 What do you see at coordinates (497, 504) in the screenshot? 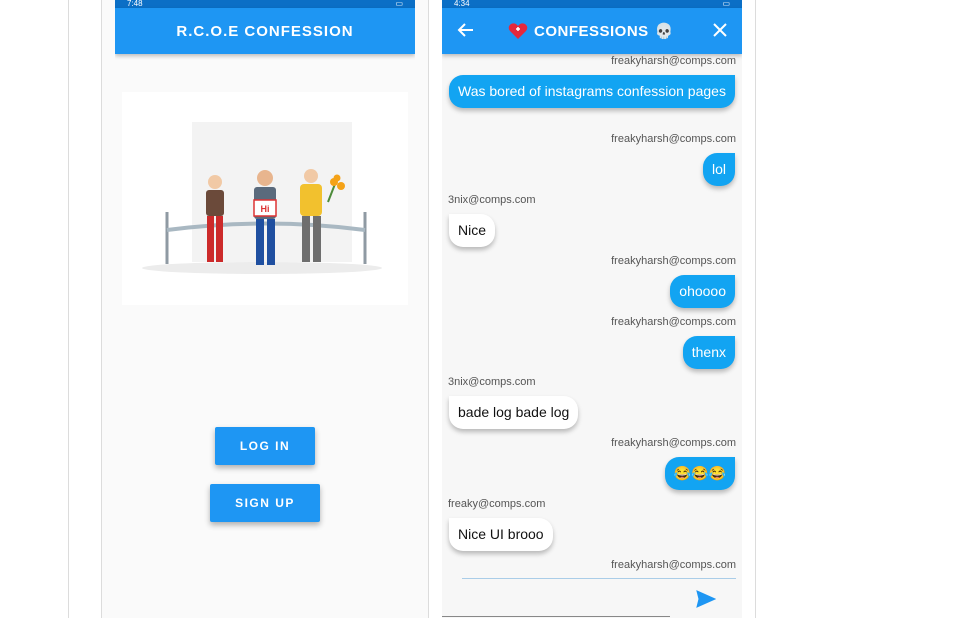
I see `message-sender: freaky@comps.com` at bounding box center [497, 504].